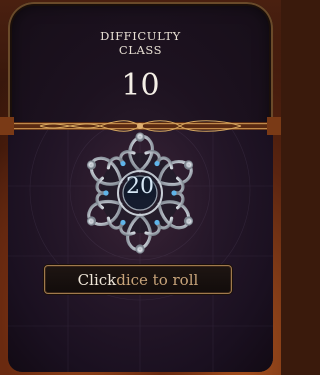 This screenshot has width=320, height=375. What do you see at coordinates (140, 85) in the screenshot?
I see `difficulty-class-value: 10` at bounding box center [140, 85].